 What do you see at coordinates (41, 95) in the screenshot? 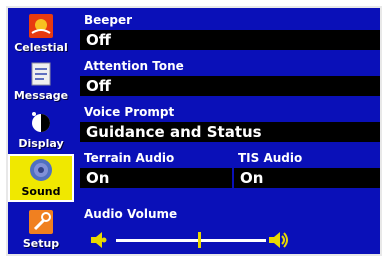
I see `sidebar-item-label: Message` at bounding box center [41, 95].